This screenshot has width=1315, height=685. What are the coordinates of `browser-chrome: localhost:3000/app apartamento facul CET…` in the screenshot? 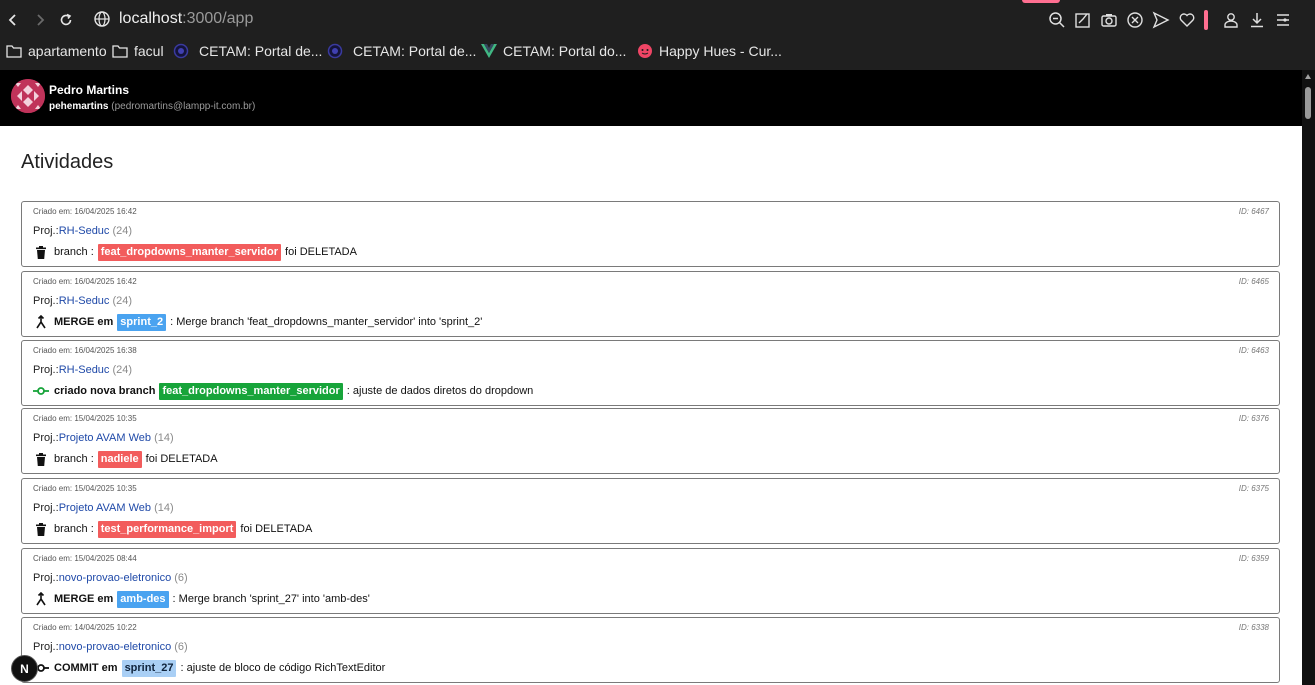 It's located at (657, 35).